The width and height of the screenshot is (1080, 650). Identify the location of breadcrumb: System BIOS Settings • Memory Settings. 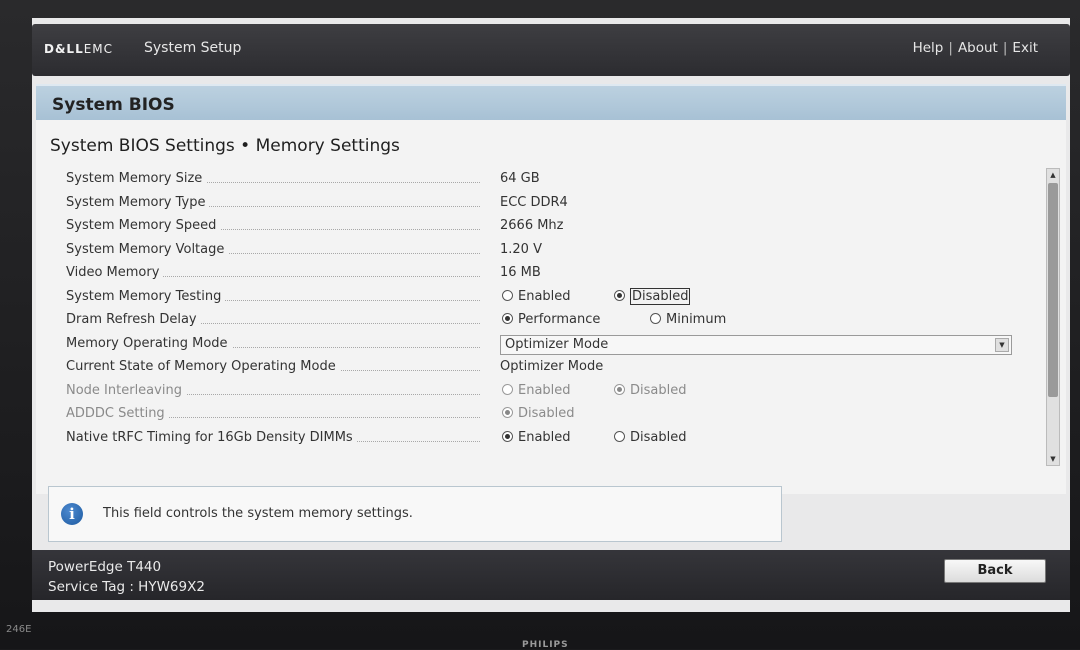
(225, 146).